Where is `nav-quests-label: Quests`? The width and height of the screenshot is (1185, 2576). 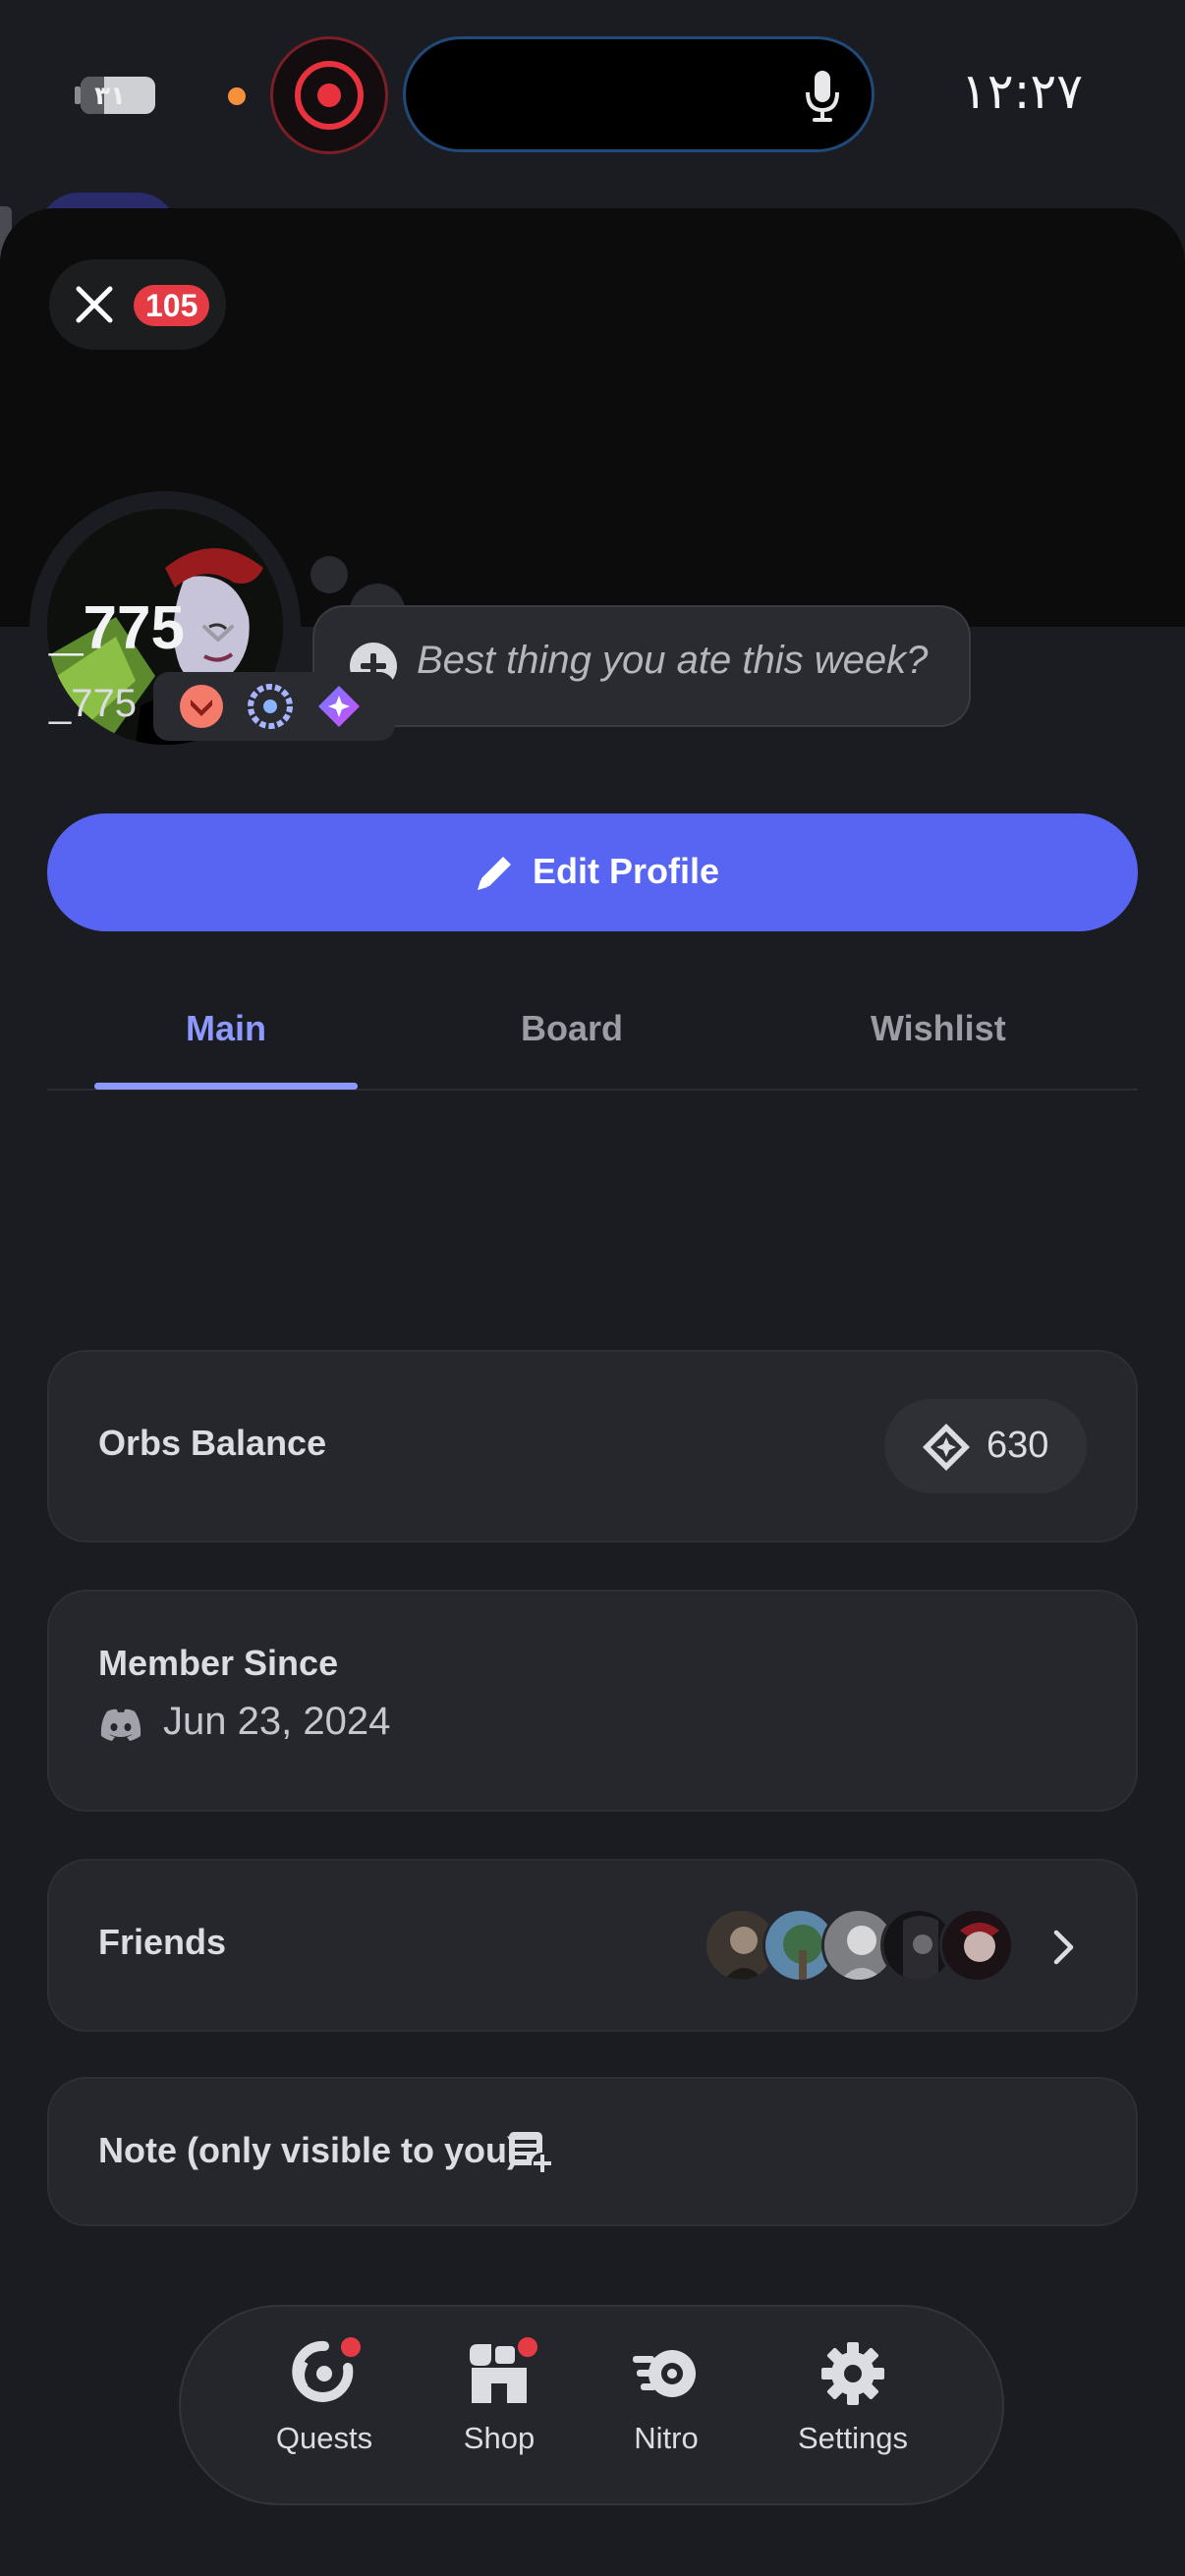
nav-quests-label: Quests is located at coordinates (324, 2438).